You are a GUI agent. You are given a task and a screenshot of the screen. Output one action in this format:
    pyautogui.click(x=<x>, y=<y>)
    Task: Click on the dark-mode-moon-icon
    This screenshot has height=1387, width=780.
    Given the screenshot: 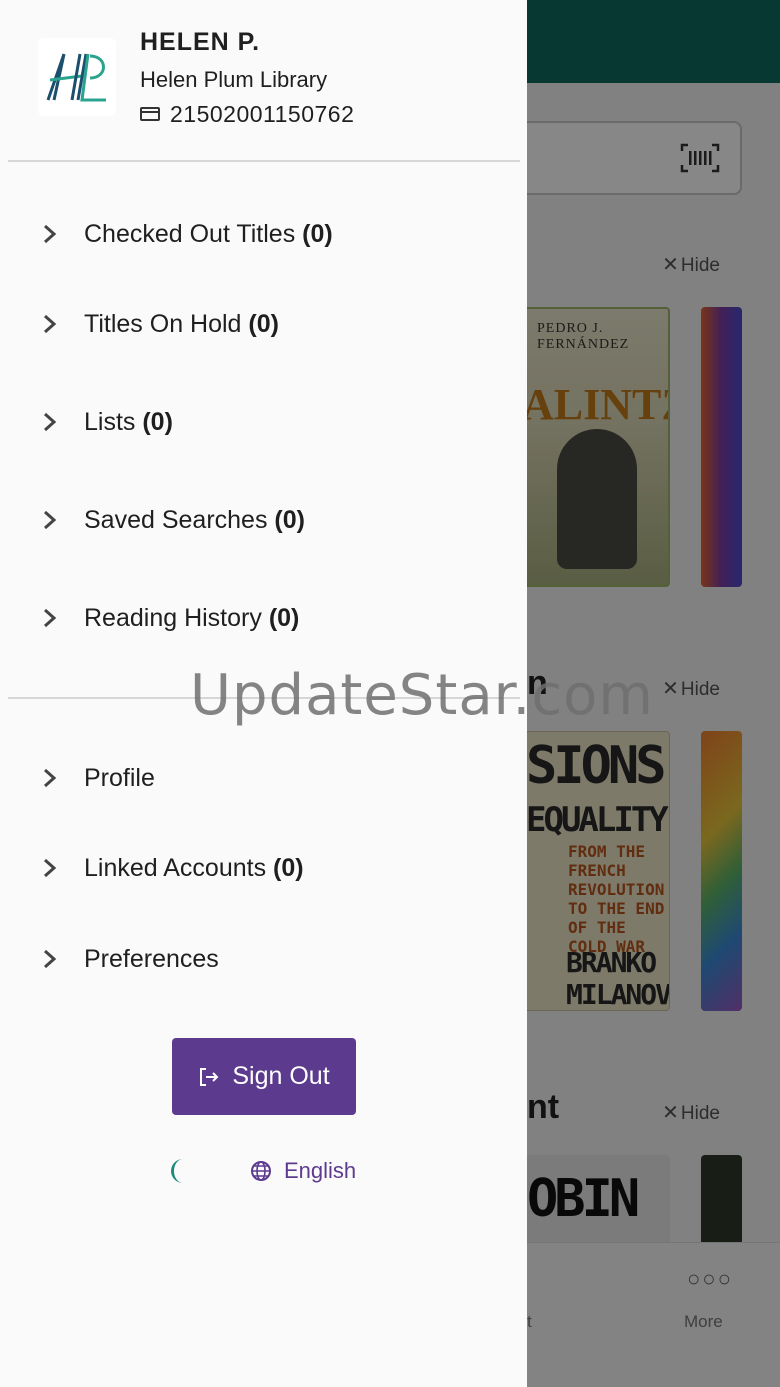 What is the action you would take?
    pyautogui.click(x=178, y=1171)
    